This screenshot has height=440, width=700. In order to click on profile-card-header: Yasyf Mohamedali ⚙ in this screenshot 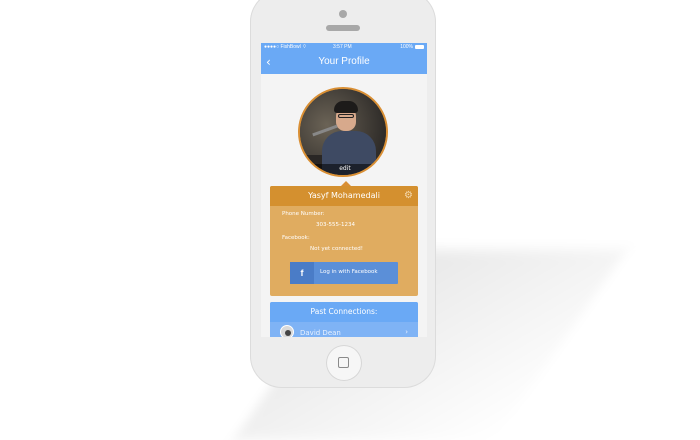, I will do `click(344, 196)`.